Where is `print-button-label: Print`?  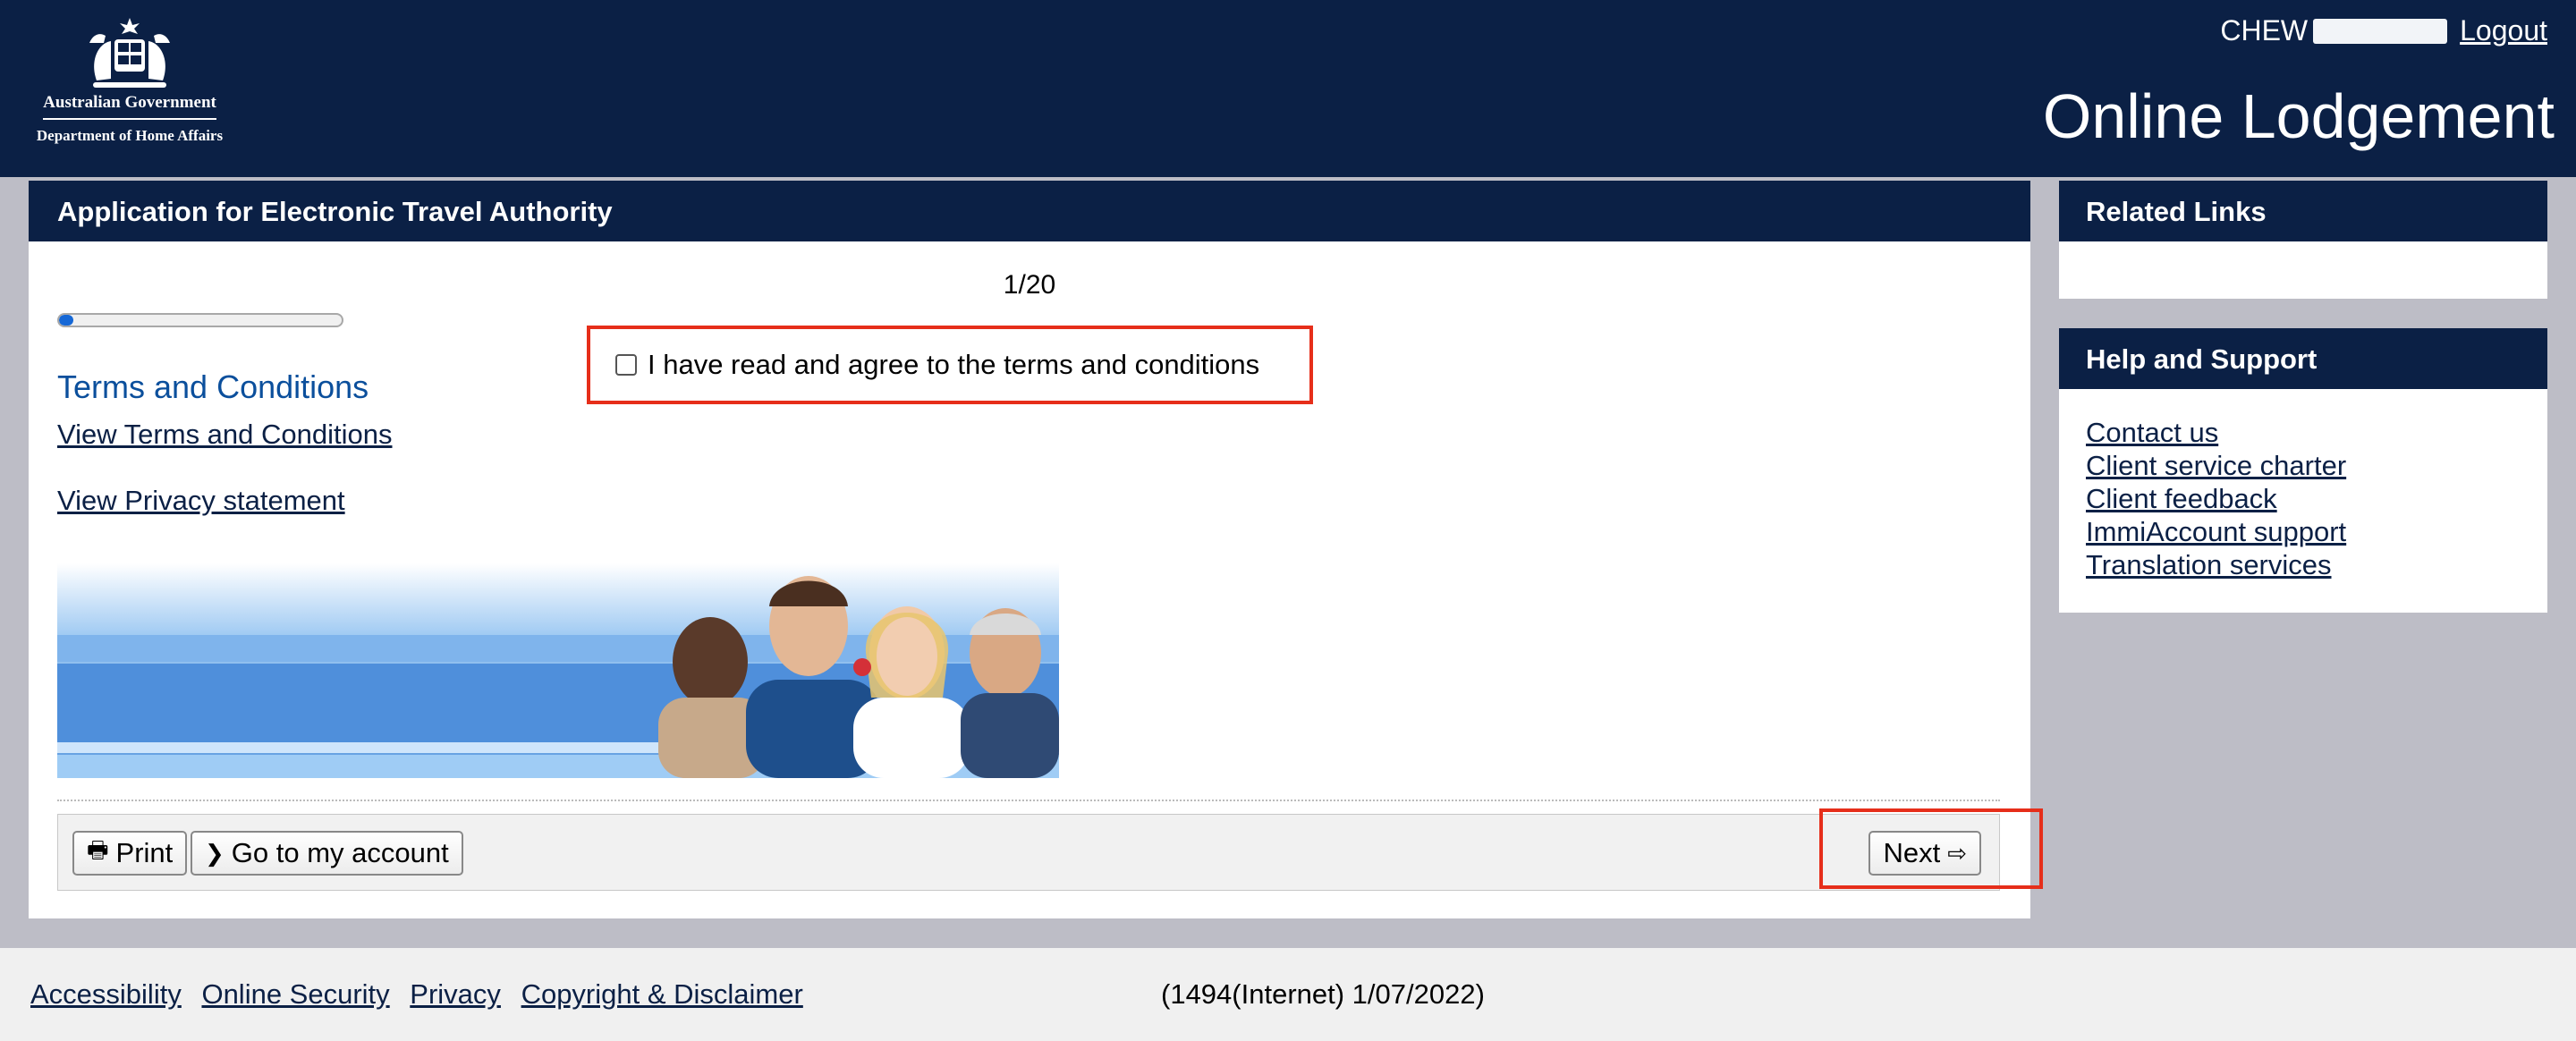 print-button-label: Print is located at coordinates (144, 852).